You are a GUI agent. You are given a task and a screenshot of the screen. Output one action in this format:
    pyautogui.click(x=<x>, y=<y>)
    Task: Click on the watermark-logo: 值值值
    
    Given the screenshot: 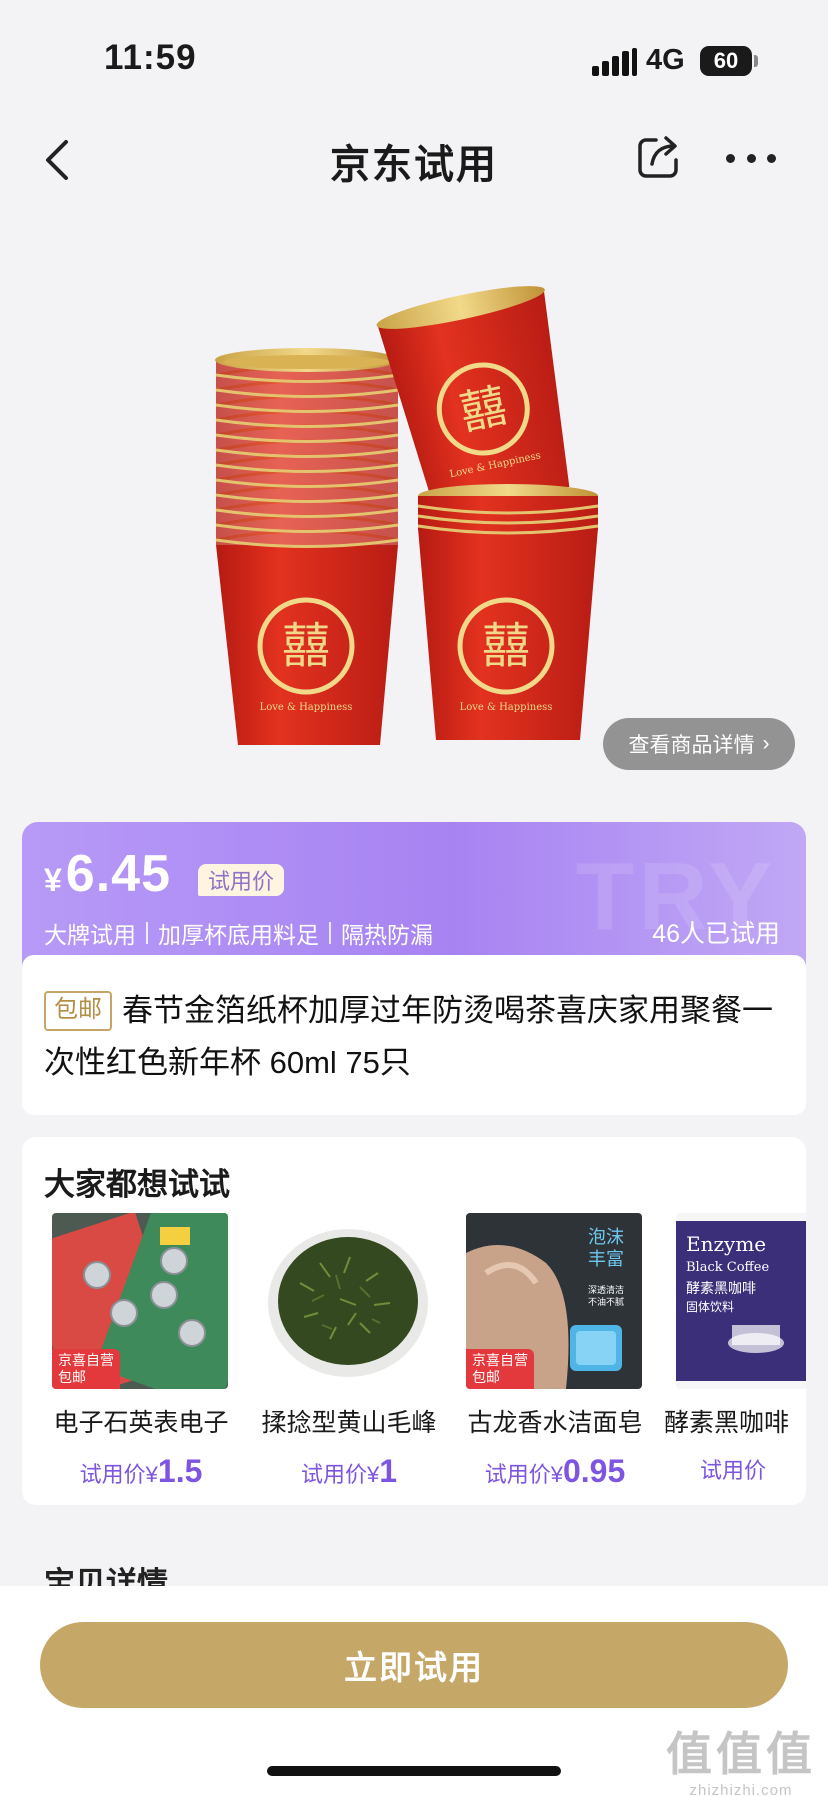 What is the action you would take?
    pyautogui.click(x=741, y=1754)
    